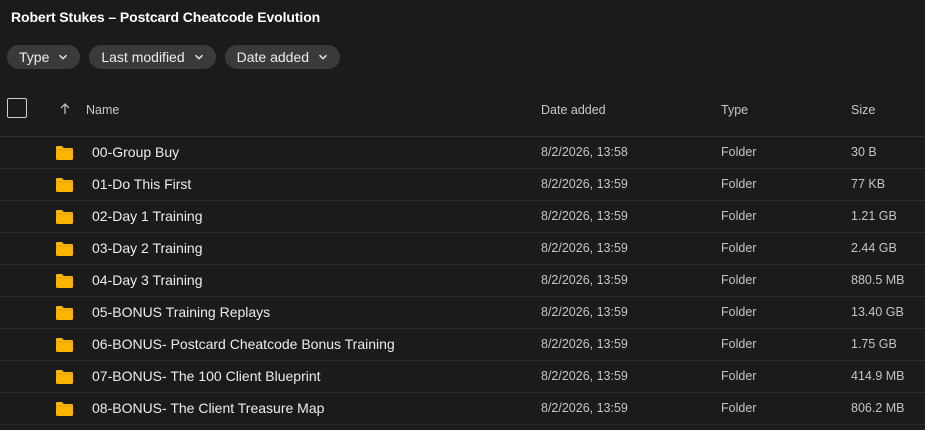  What do you see at coordinates (878, 408) in the screenshot?
I see `row-size: 806.2 MB` at bounding box center [878, 408].